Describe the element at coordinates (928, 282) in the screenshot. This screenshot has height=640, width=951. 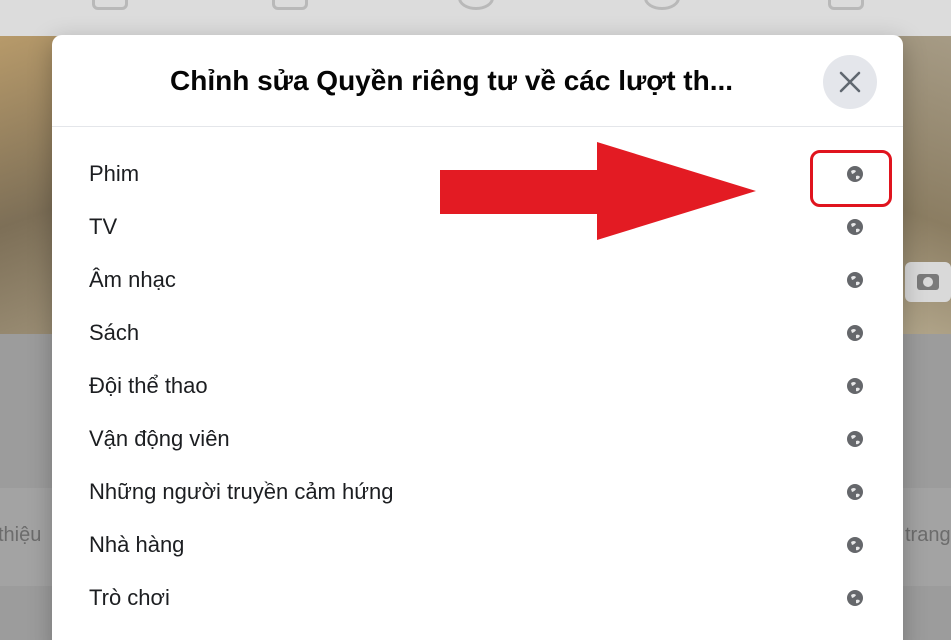
I see `camera-icon` at that location.